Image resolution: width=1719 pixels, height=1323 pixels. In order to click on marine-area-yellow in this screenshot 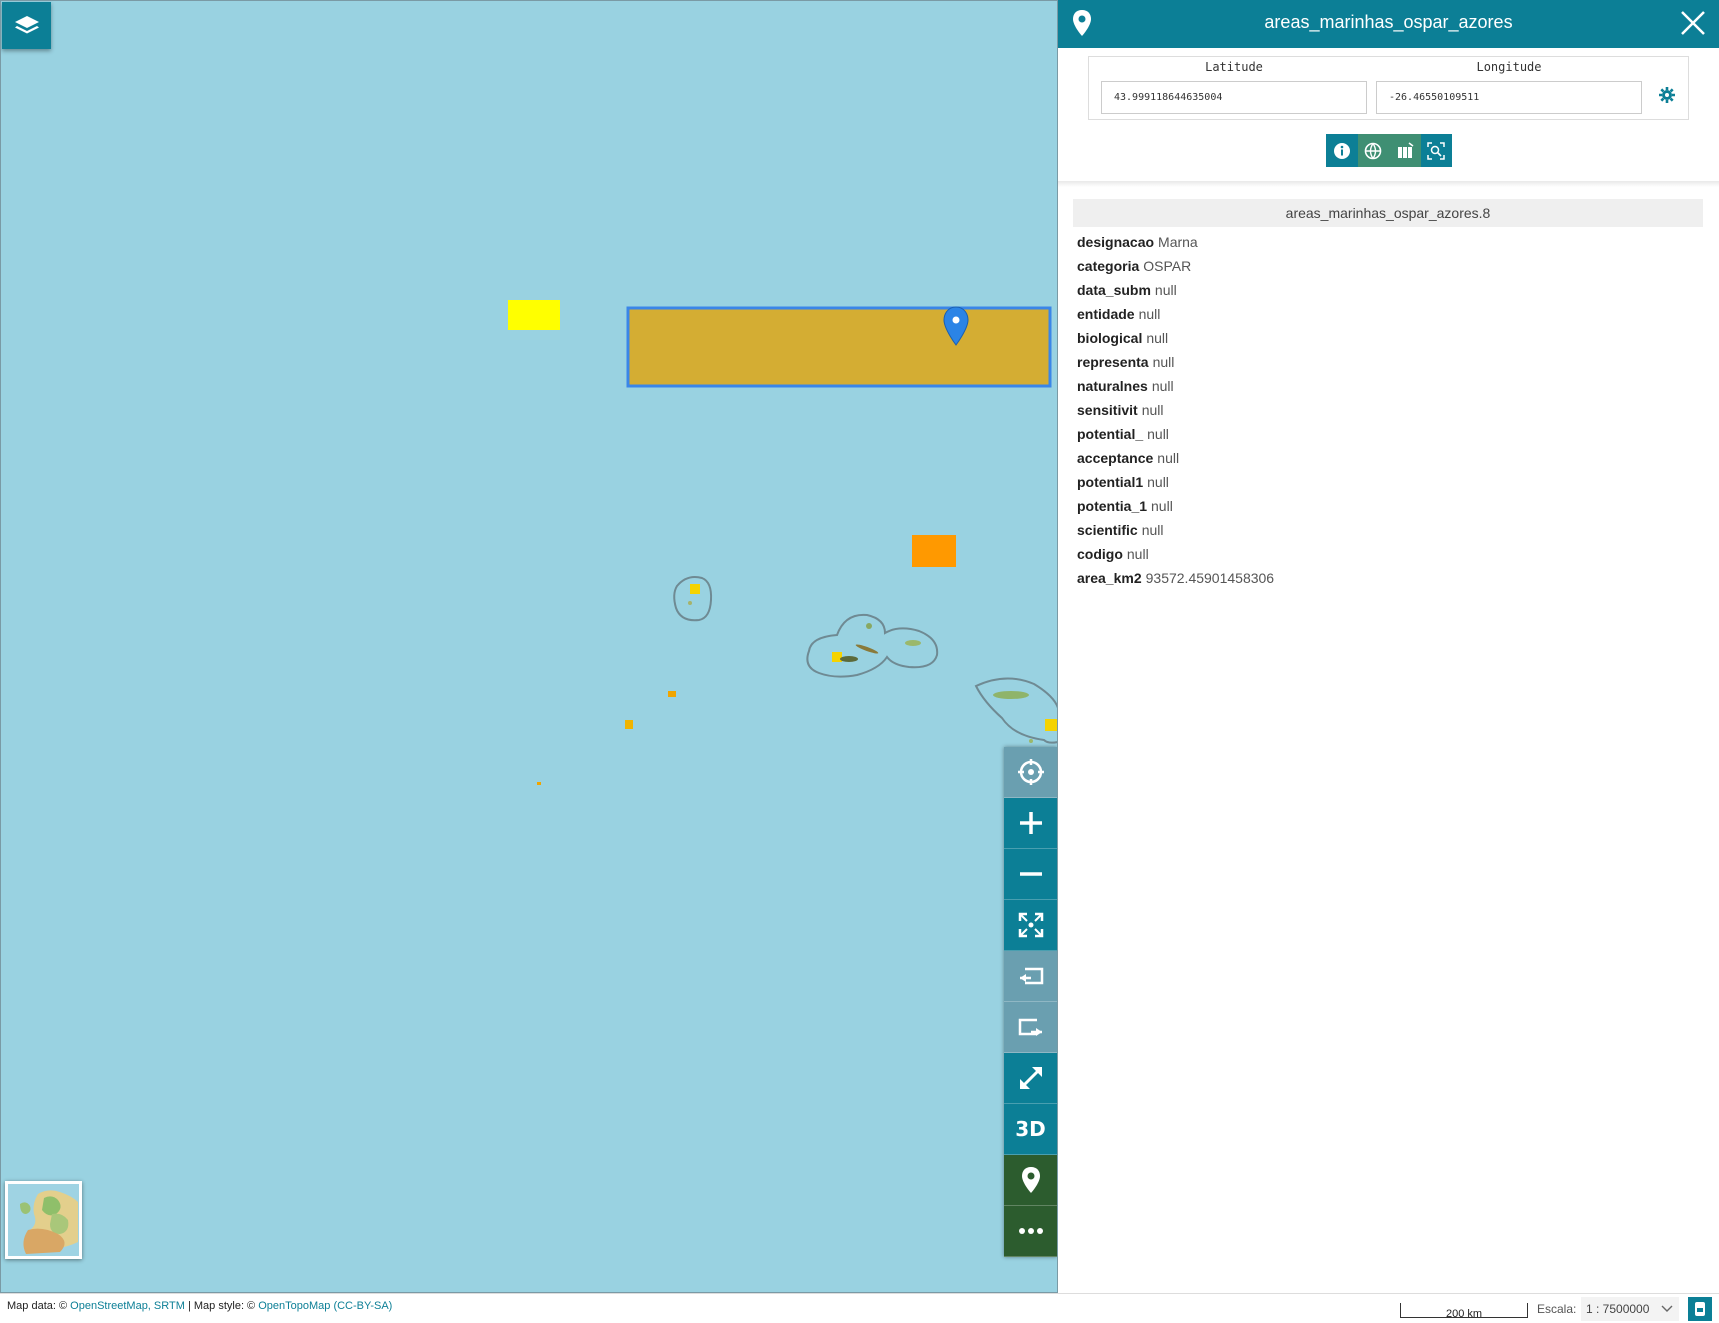, I will do `click(534, 315)`.